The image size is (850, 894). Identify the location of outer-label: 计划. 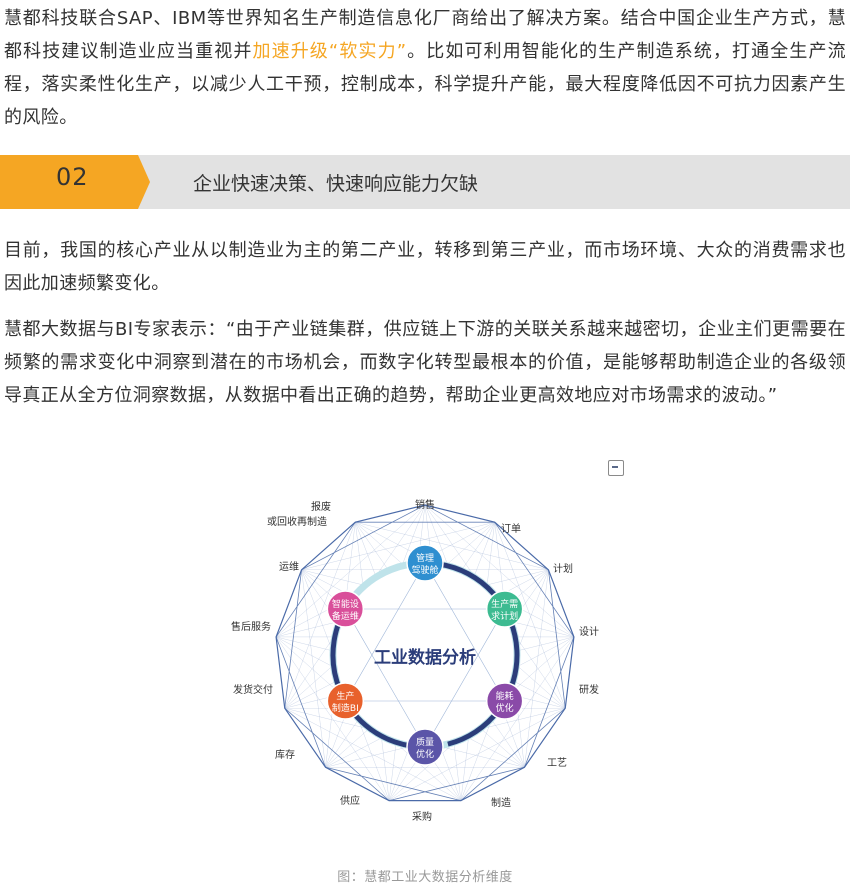
(563, 568).